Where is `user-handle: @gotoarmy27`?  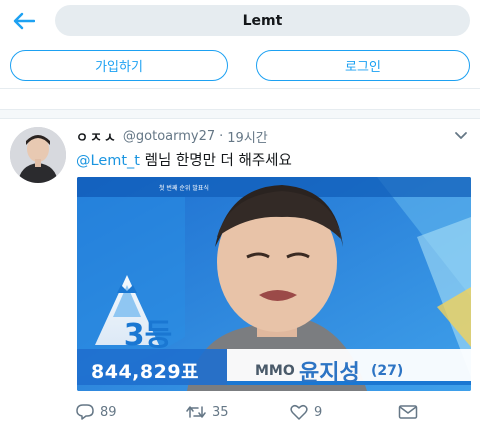
user-handle: @gotoarmy27 is located at coordinates (169, 136).